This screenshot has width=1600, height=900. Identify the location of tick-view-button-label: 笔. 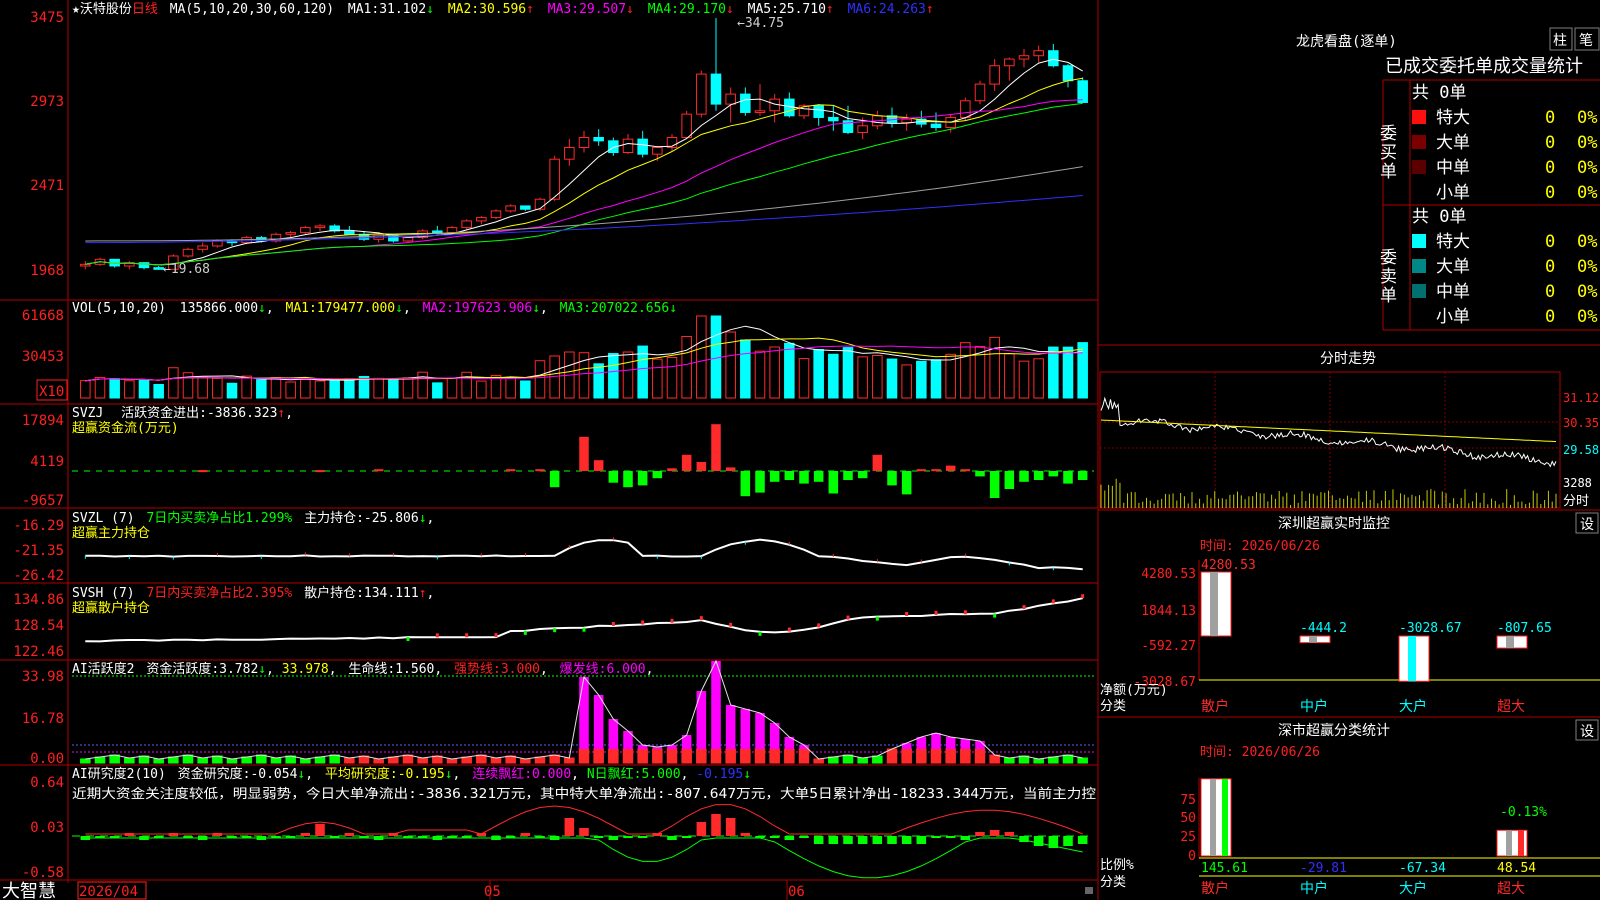
(1586, 41).